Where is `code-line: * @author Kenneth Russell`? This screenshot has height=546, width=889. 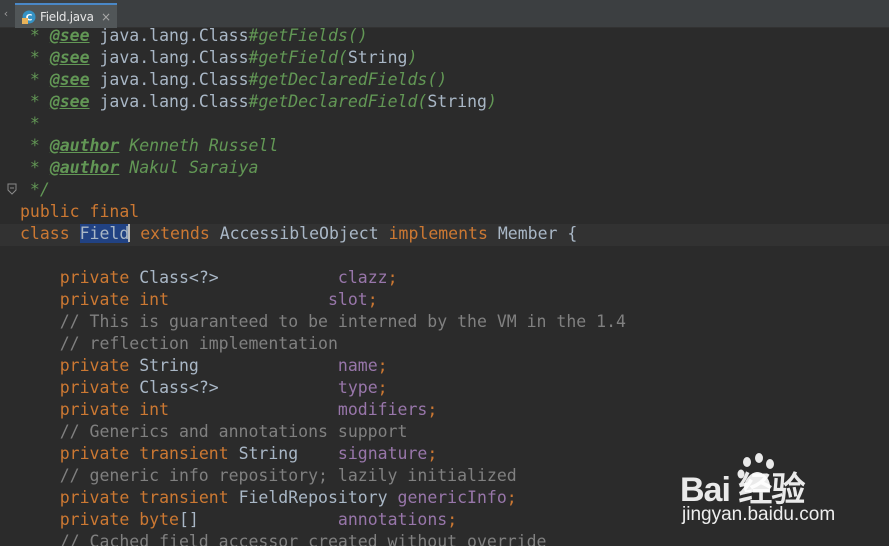 code-line: * @author Kenneth Russell is located at coordinates (149, 145).